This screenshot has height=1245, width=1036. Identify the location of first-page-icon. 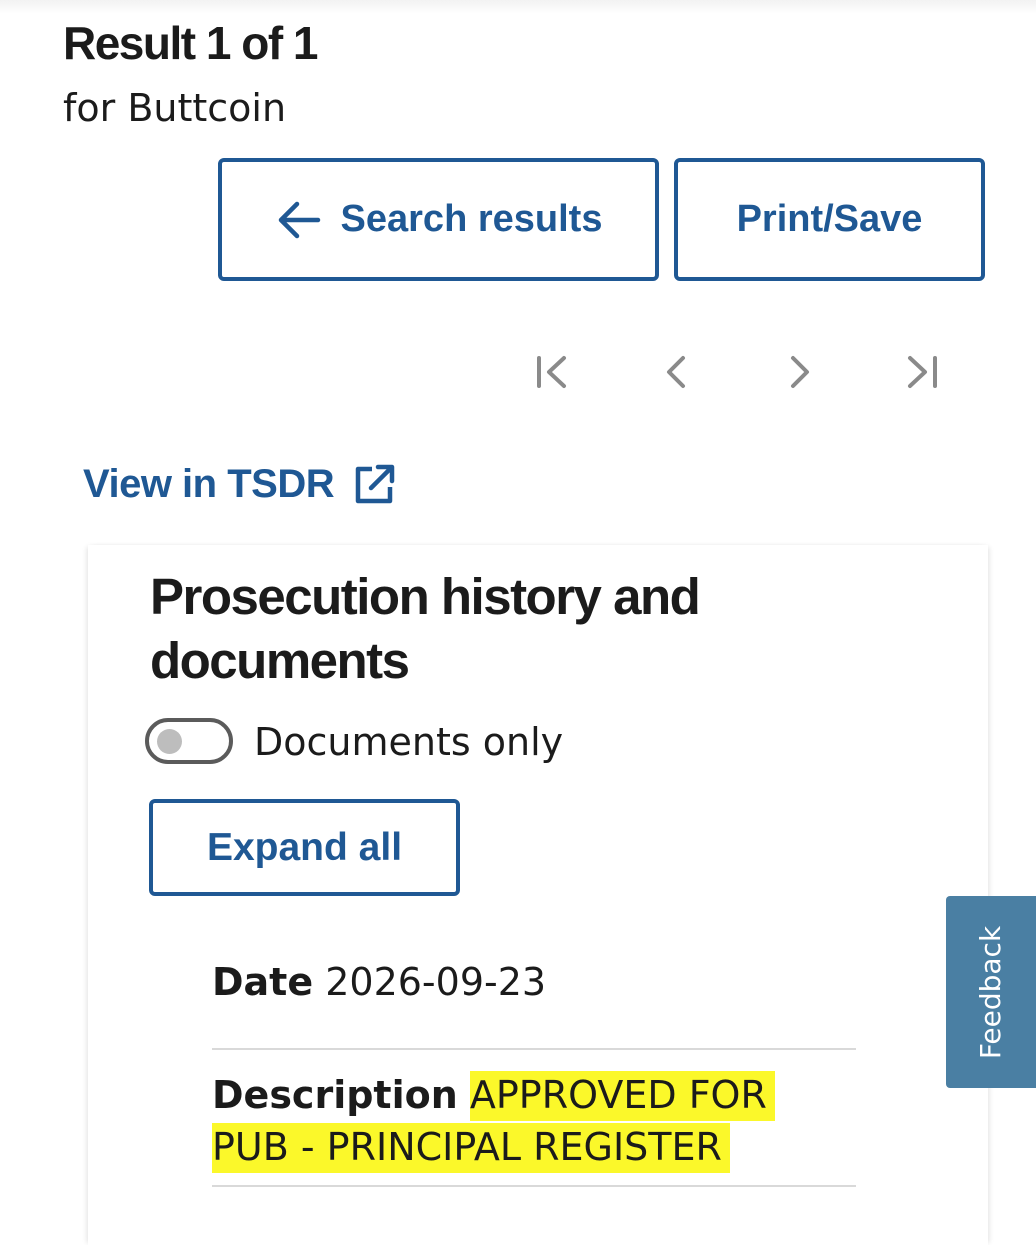
(551, 372).